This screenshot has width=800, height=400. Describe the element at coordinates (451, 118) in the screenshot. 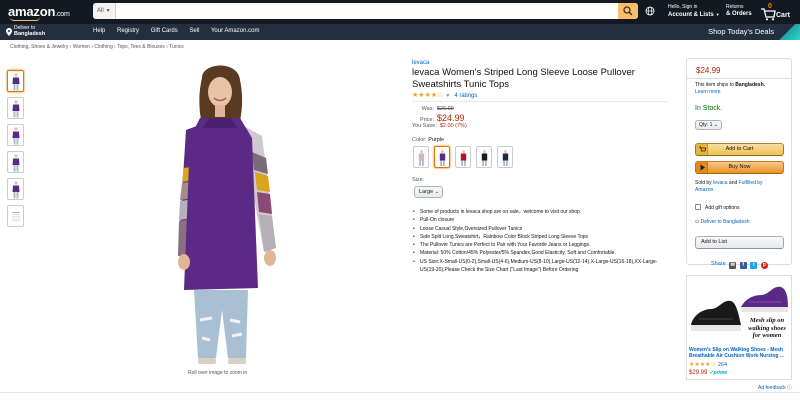

I see `current-price: $24.99` at that location.